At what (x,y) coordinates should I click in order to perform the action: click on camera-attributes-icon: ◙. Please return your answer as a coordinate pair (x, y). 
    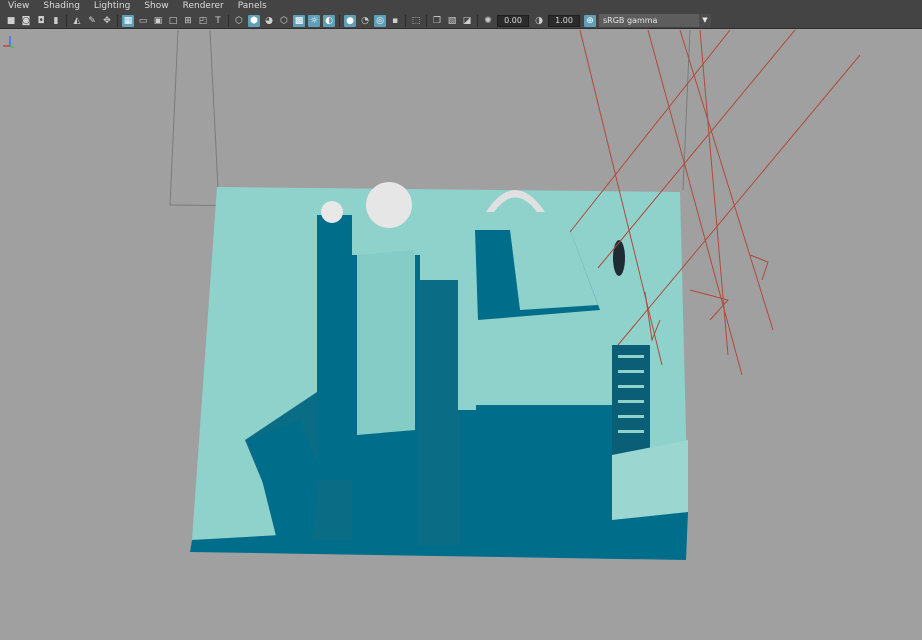
    Looking at the image, I should click on (26, 21).